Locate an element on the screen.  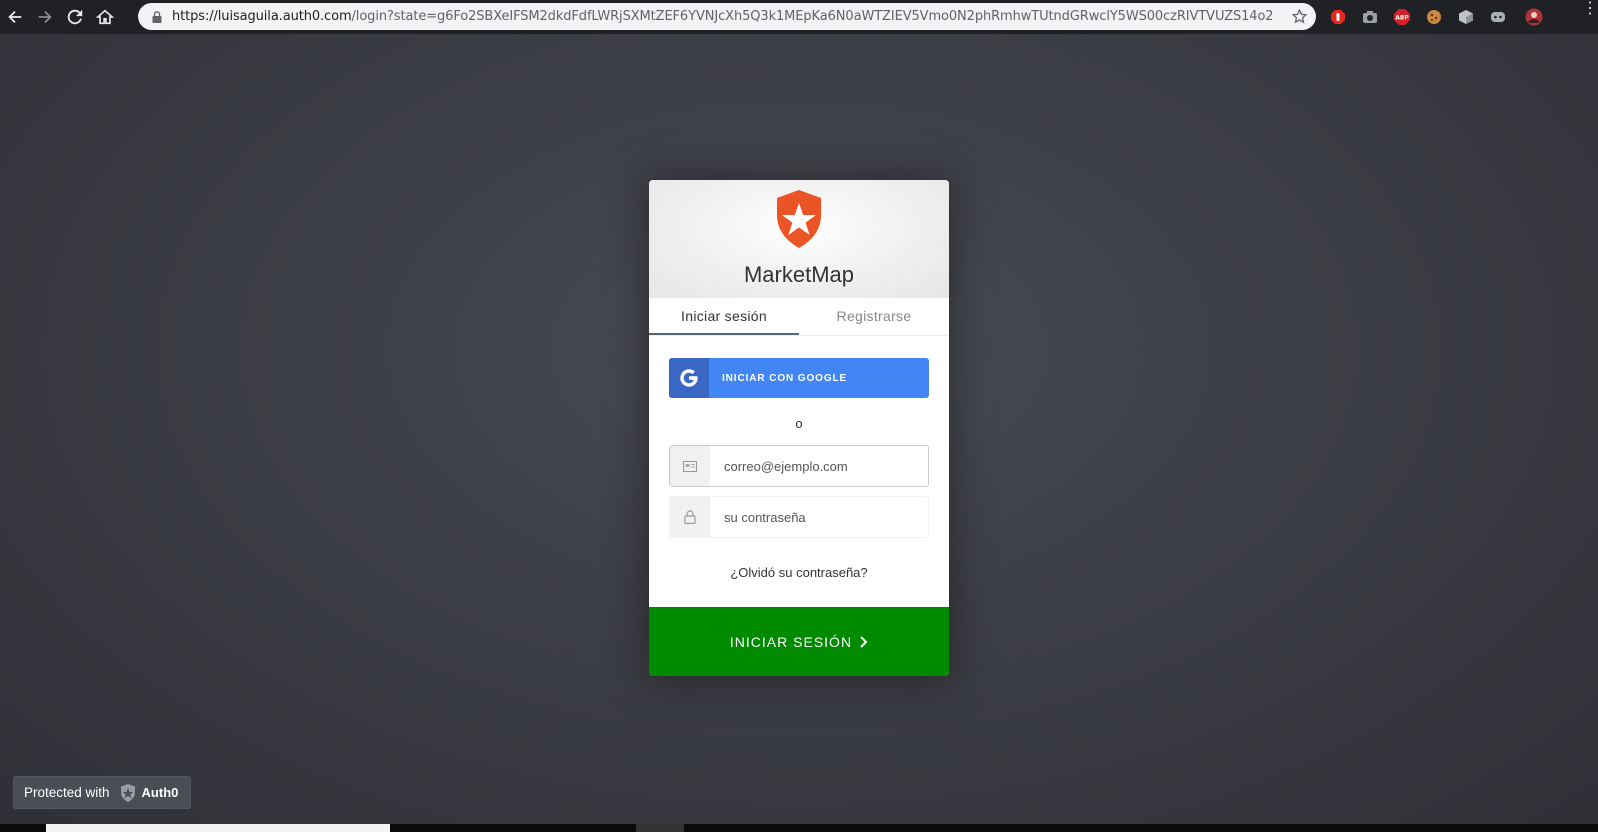
bookmark-star-icon is located at coordinates (1299, 16).